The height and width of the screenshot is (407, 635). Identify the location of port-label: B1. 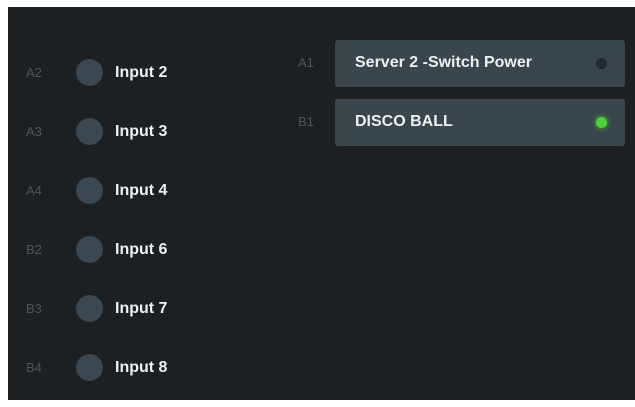
(306, 121).